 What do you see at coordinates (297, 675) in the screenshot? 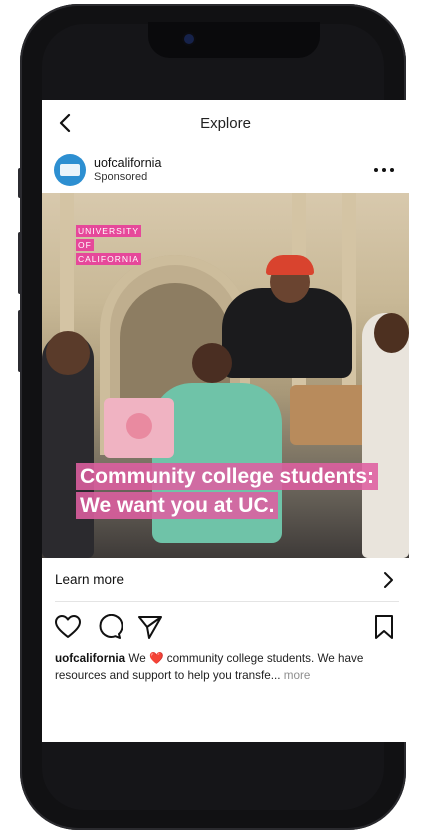
I see `caption-more-link: more` at bounding box center [297, 675].